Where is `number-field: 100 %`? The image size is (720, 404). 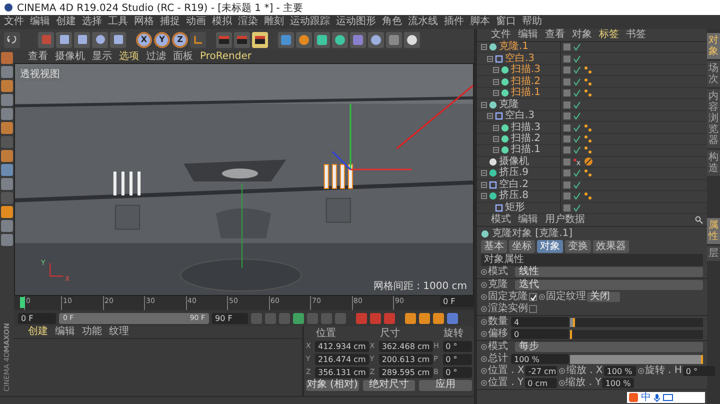 number-field: 100 % is located at coordinates (618, 383).